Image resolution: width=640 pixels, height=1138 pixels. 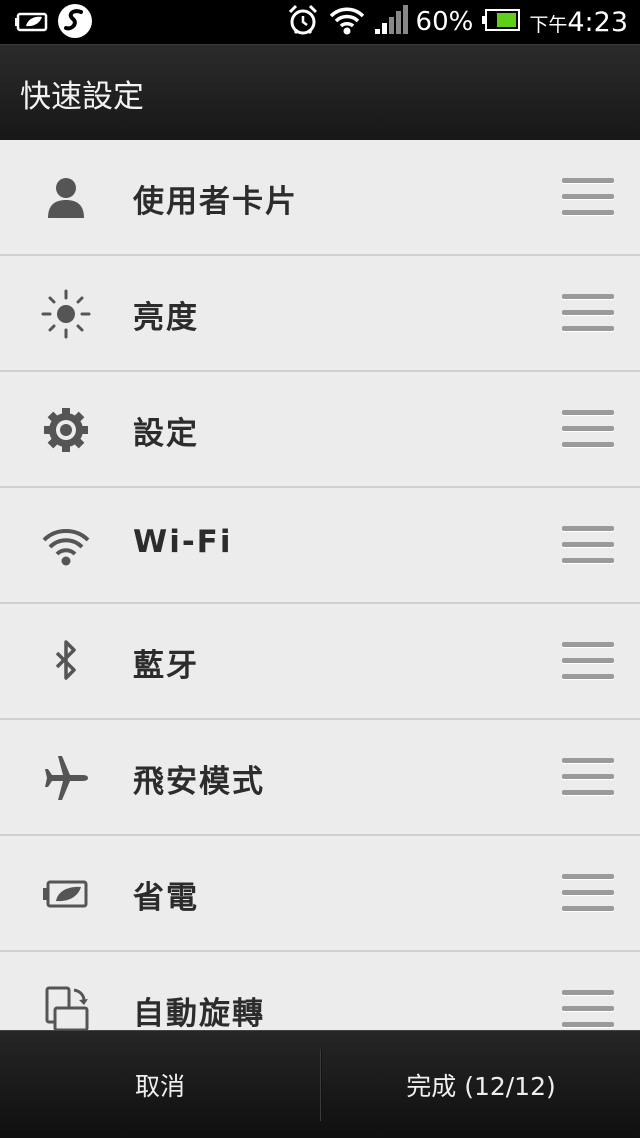 What do you see at coordinates (183, 542) in the screenshot?
I see `quick-setting-label: Wi-Fi` at bounding box center [183, 542].